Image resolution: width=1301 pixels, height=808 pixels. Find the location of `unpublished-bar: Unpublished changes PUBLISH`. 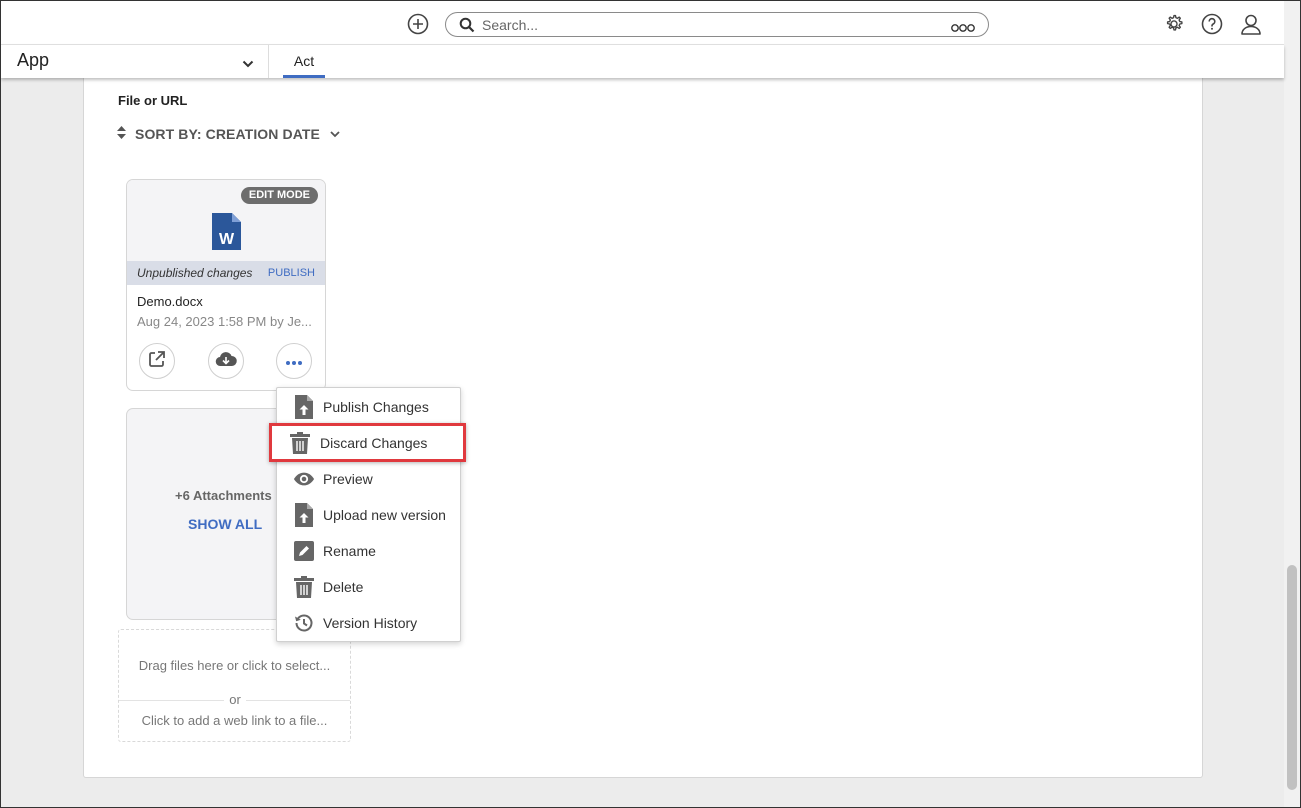

unpublished-bar: Unpublished changes PUBLISH is located at coordinates (226, 273).